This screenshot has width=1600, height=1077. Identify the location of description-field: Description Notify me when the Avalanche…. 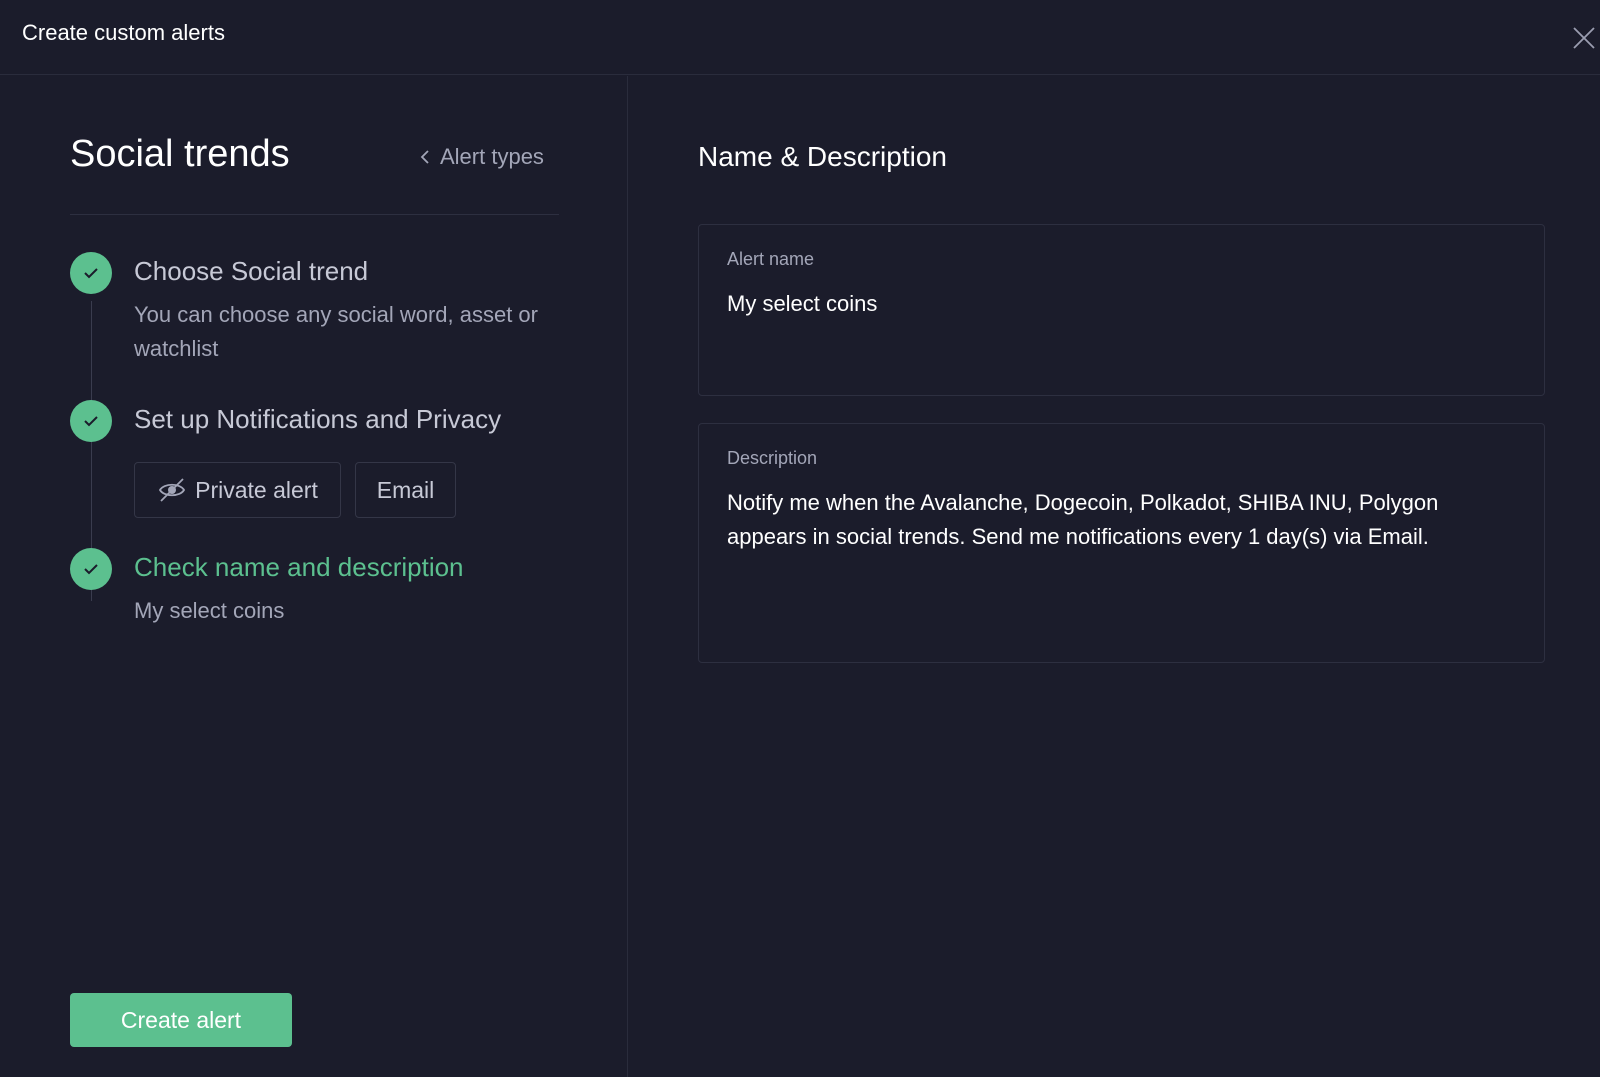
(1121, 543).